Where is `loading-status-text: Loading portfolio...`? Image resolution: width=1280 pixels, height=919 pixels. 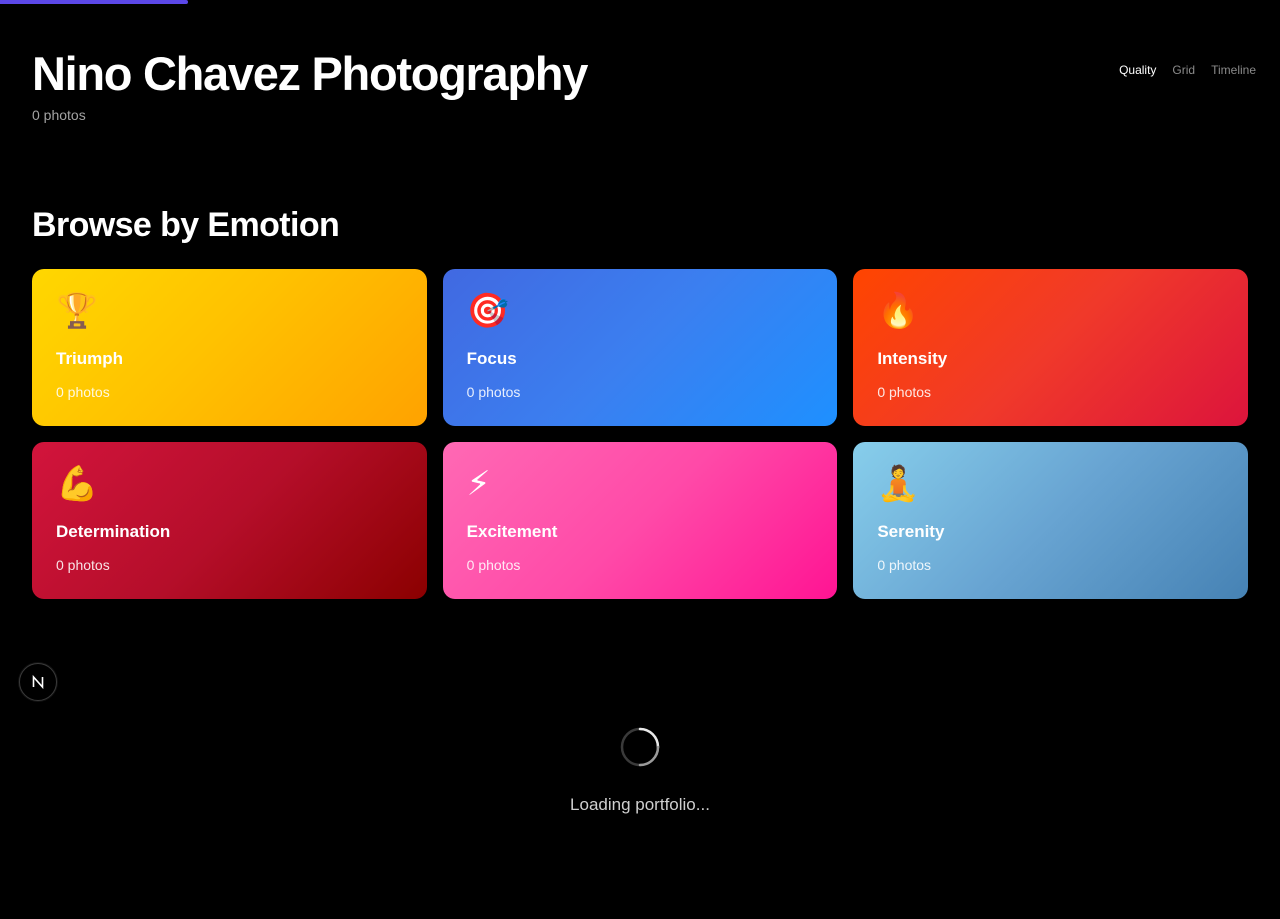 loading-status-text: Loading portfolio... is located at coordinates (640, 804).